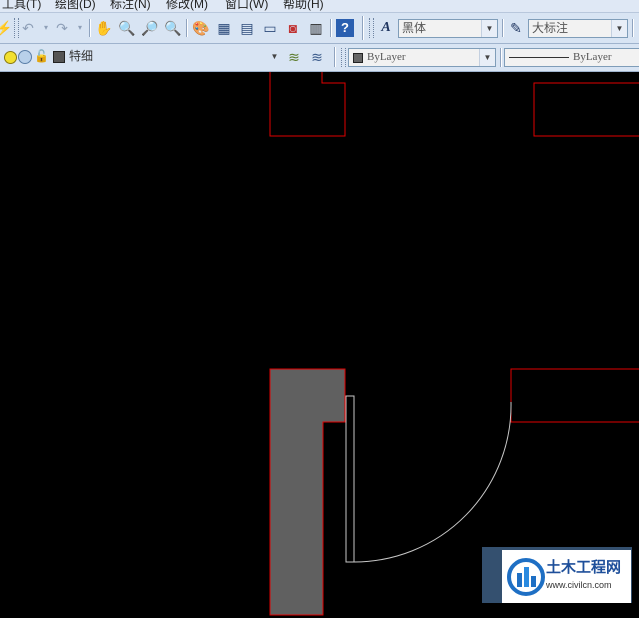 The width and height of the screenshot is (639, 618). What do you see at coordinates (28, 28) in the screenshot?
I see `undo-icon: ↶` at bounding box center [28, 28].